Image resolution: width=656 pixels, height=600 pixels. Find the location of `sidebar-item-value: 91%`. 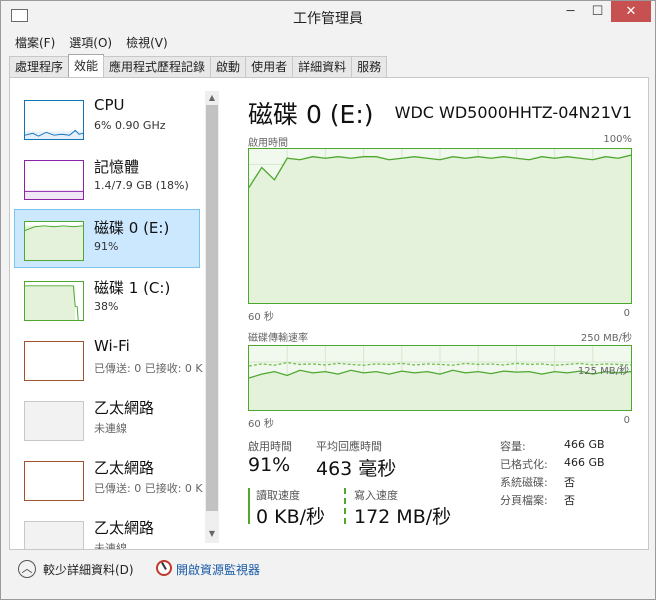

sidebar-item-value: 91% is located at coordinates (106, 246).